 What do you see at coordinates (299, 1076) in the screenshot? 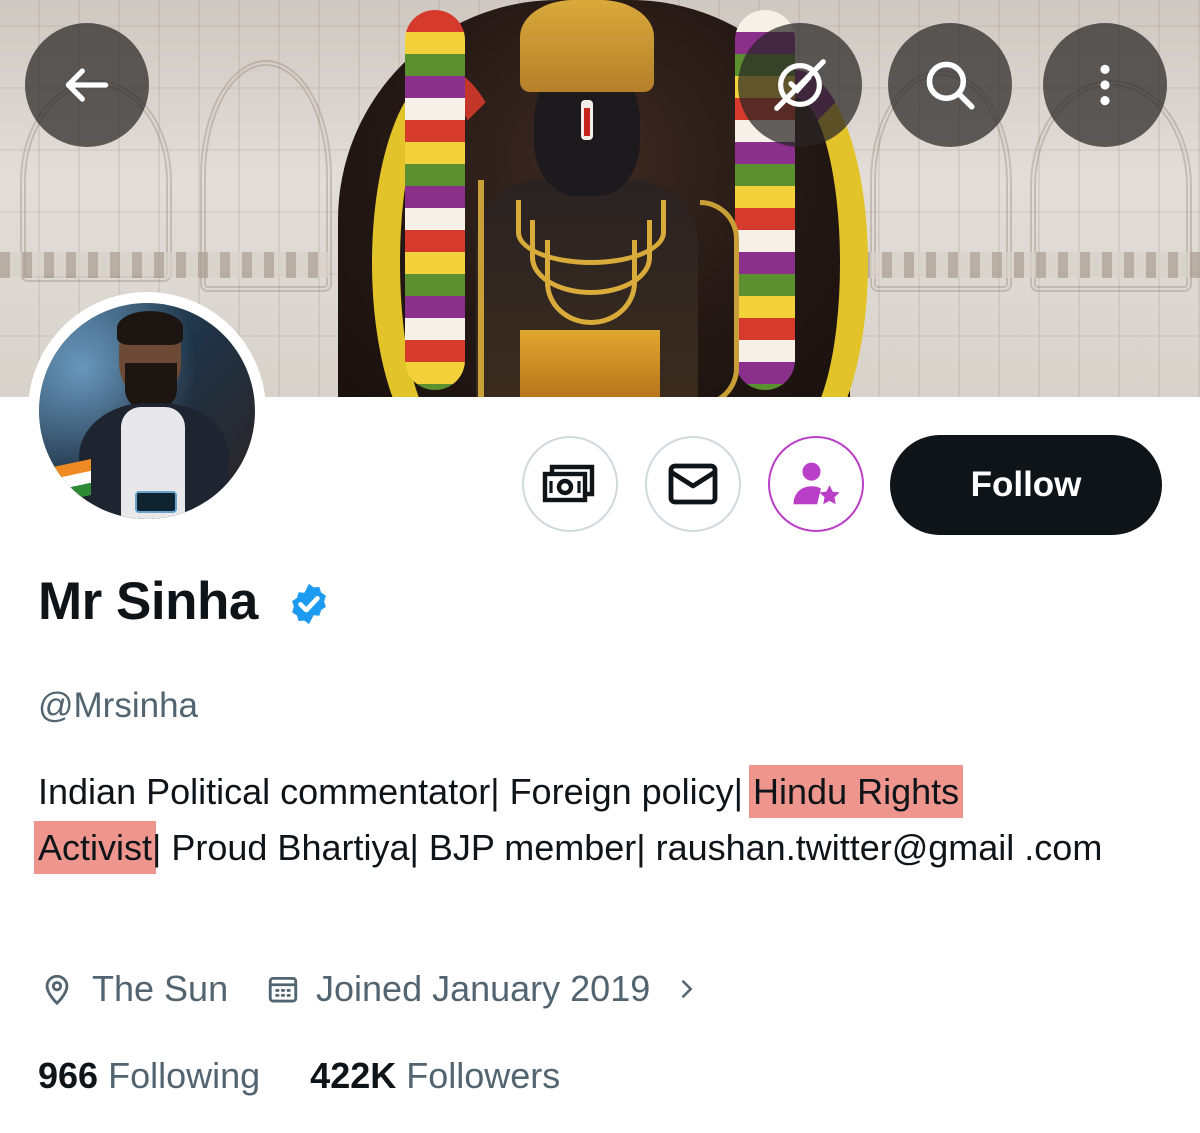
I see `follow-stats: 966 Following 422K Followers` at bounding box center [299, 1076].